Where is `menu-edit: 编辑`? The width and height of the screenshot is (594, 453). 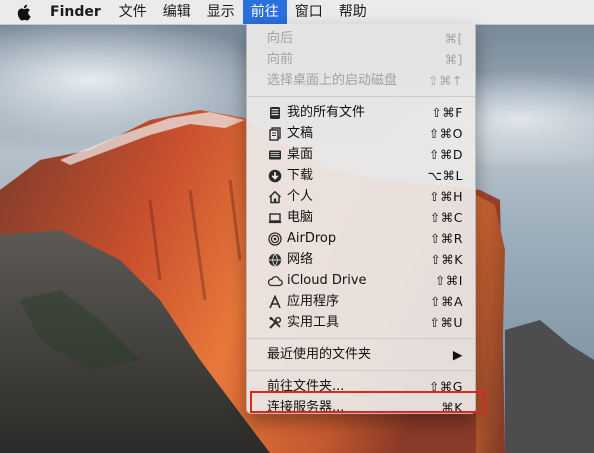
menu-edit: 编辑 is located at coordinates (177, 12).